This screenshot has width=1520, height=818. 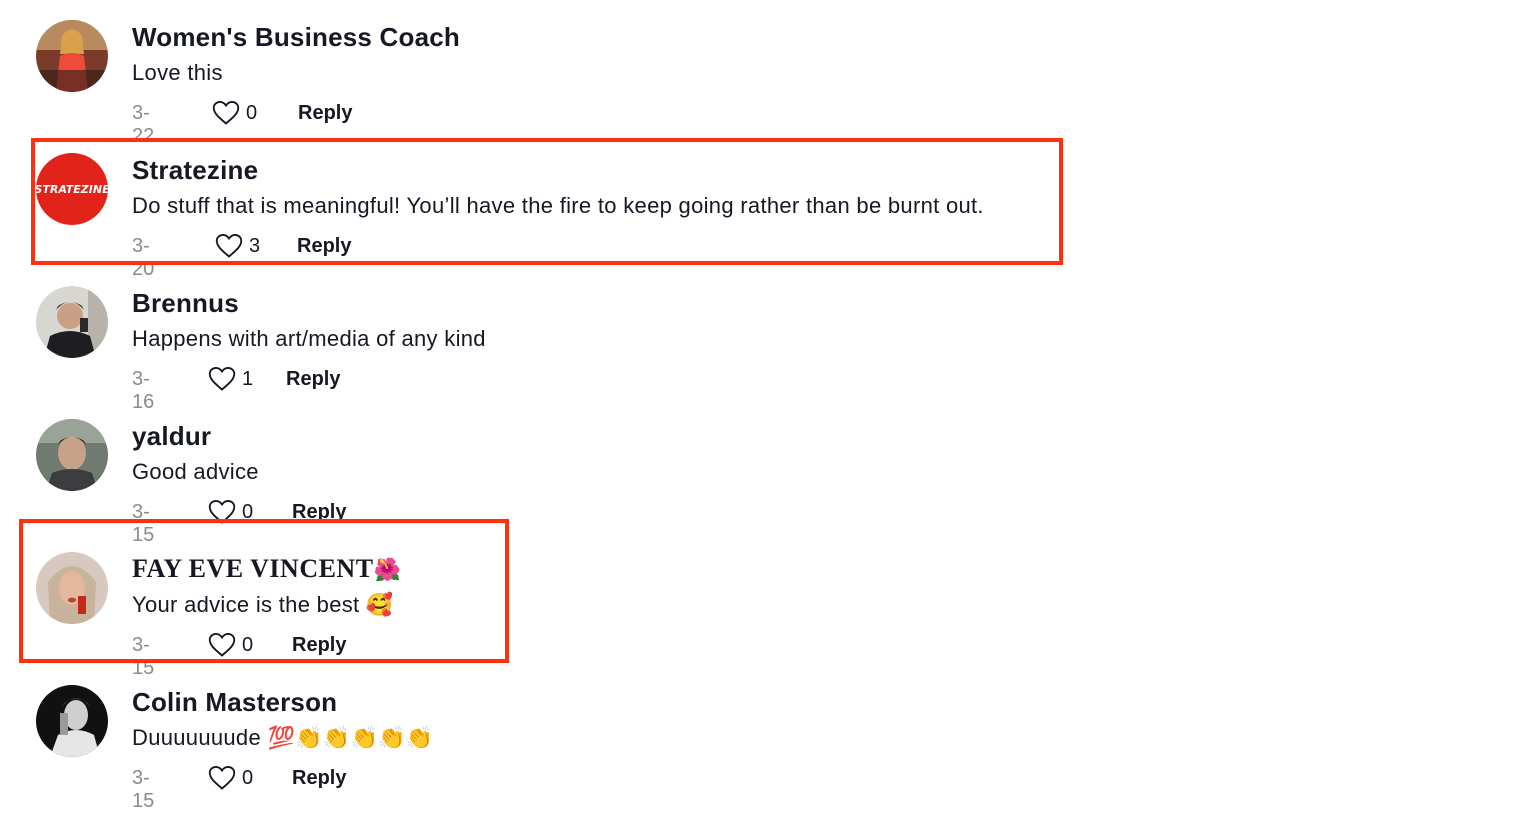 What do you see at coordinates (248, 378) in the screenshot?
I see `like-count: 1` at bounding box center [248, 378].